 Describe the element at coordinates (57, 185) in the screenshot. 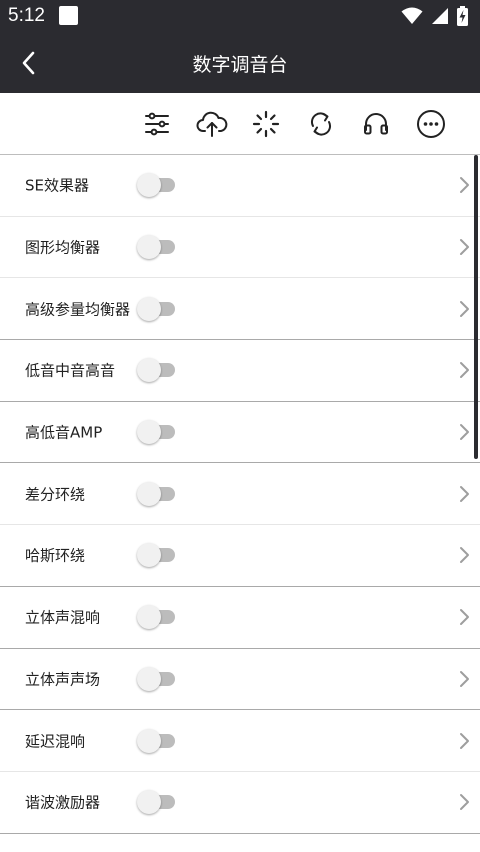

I see `list-item-label: SE效果器` at that location.